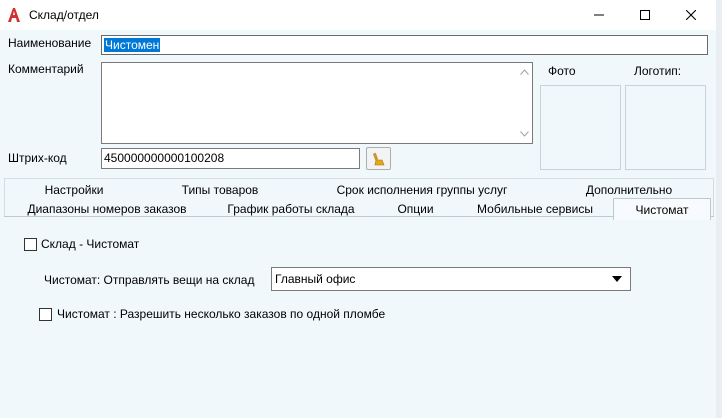 Image resolution: width=722 pixels, height=418 pixels. Describe the element at coordinates (74, 190) in the screenshot. I see `tab-settings: Настройки` at that location.